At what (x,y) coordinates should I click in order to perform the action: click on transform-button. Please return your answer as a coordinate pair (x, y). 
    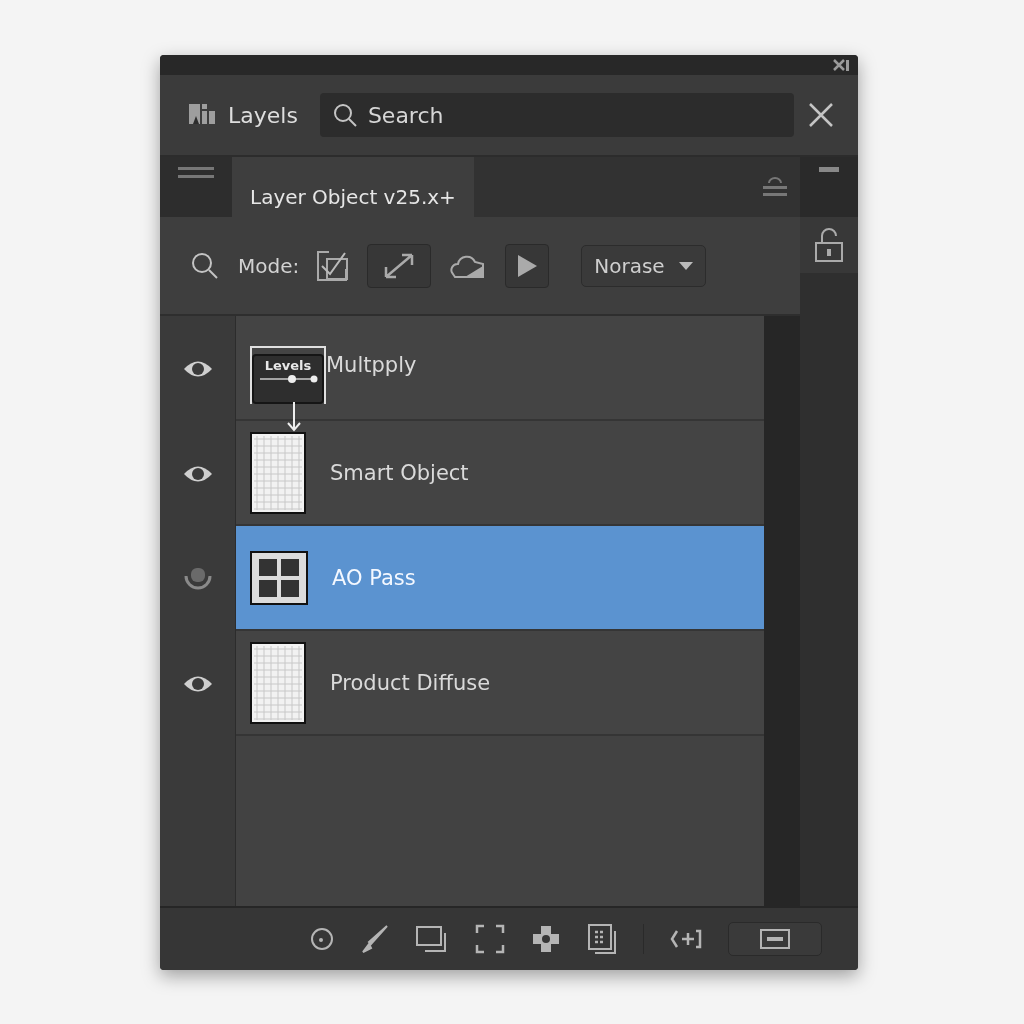
    Looking at the image, I should click on (399, 265).